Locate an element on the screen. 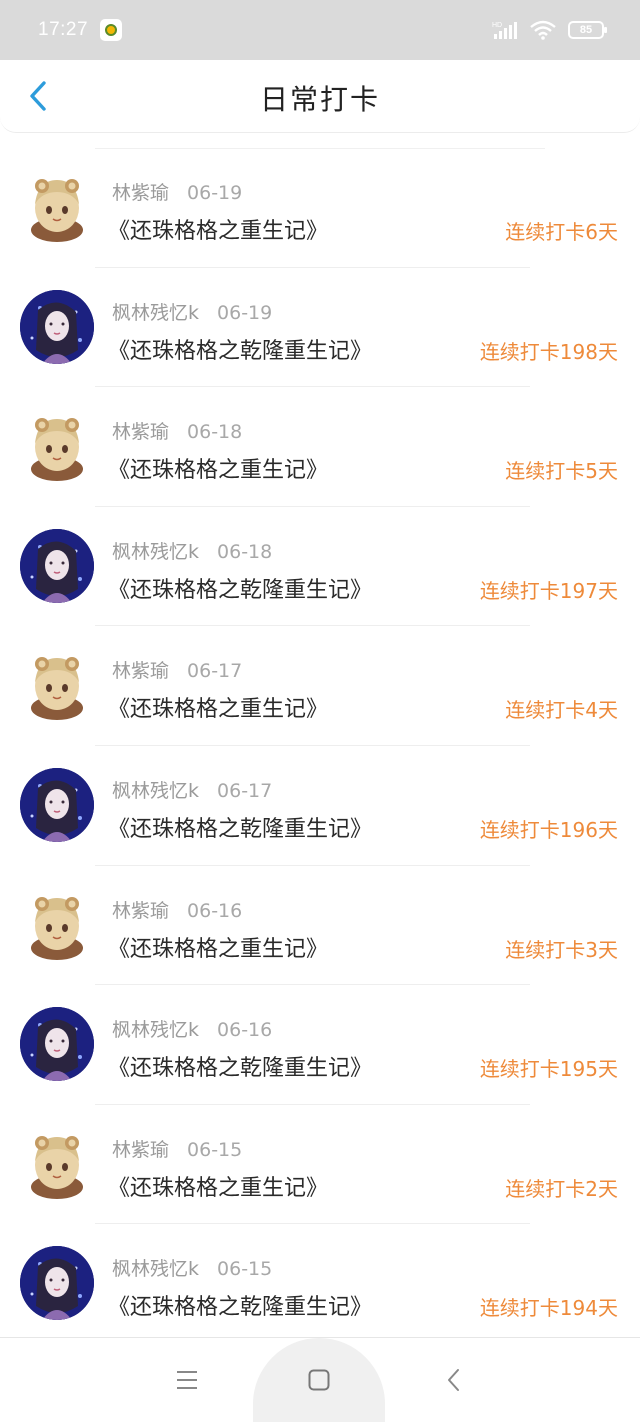 The height and width of the screenshot is (1422, 640). checkin-meta: 枫林残忆k 06-17 is located at coordinates (192, 789).